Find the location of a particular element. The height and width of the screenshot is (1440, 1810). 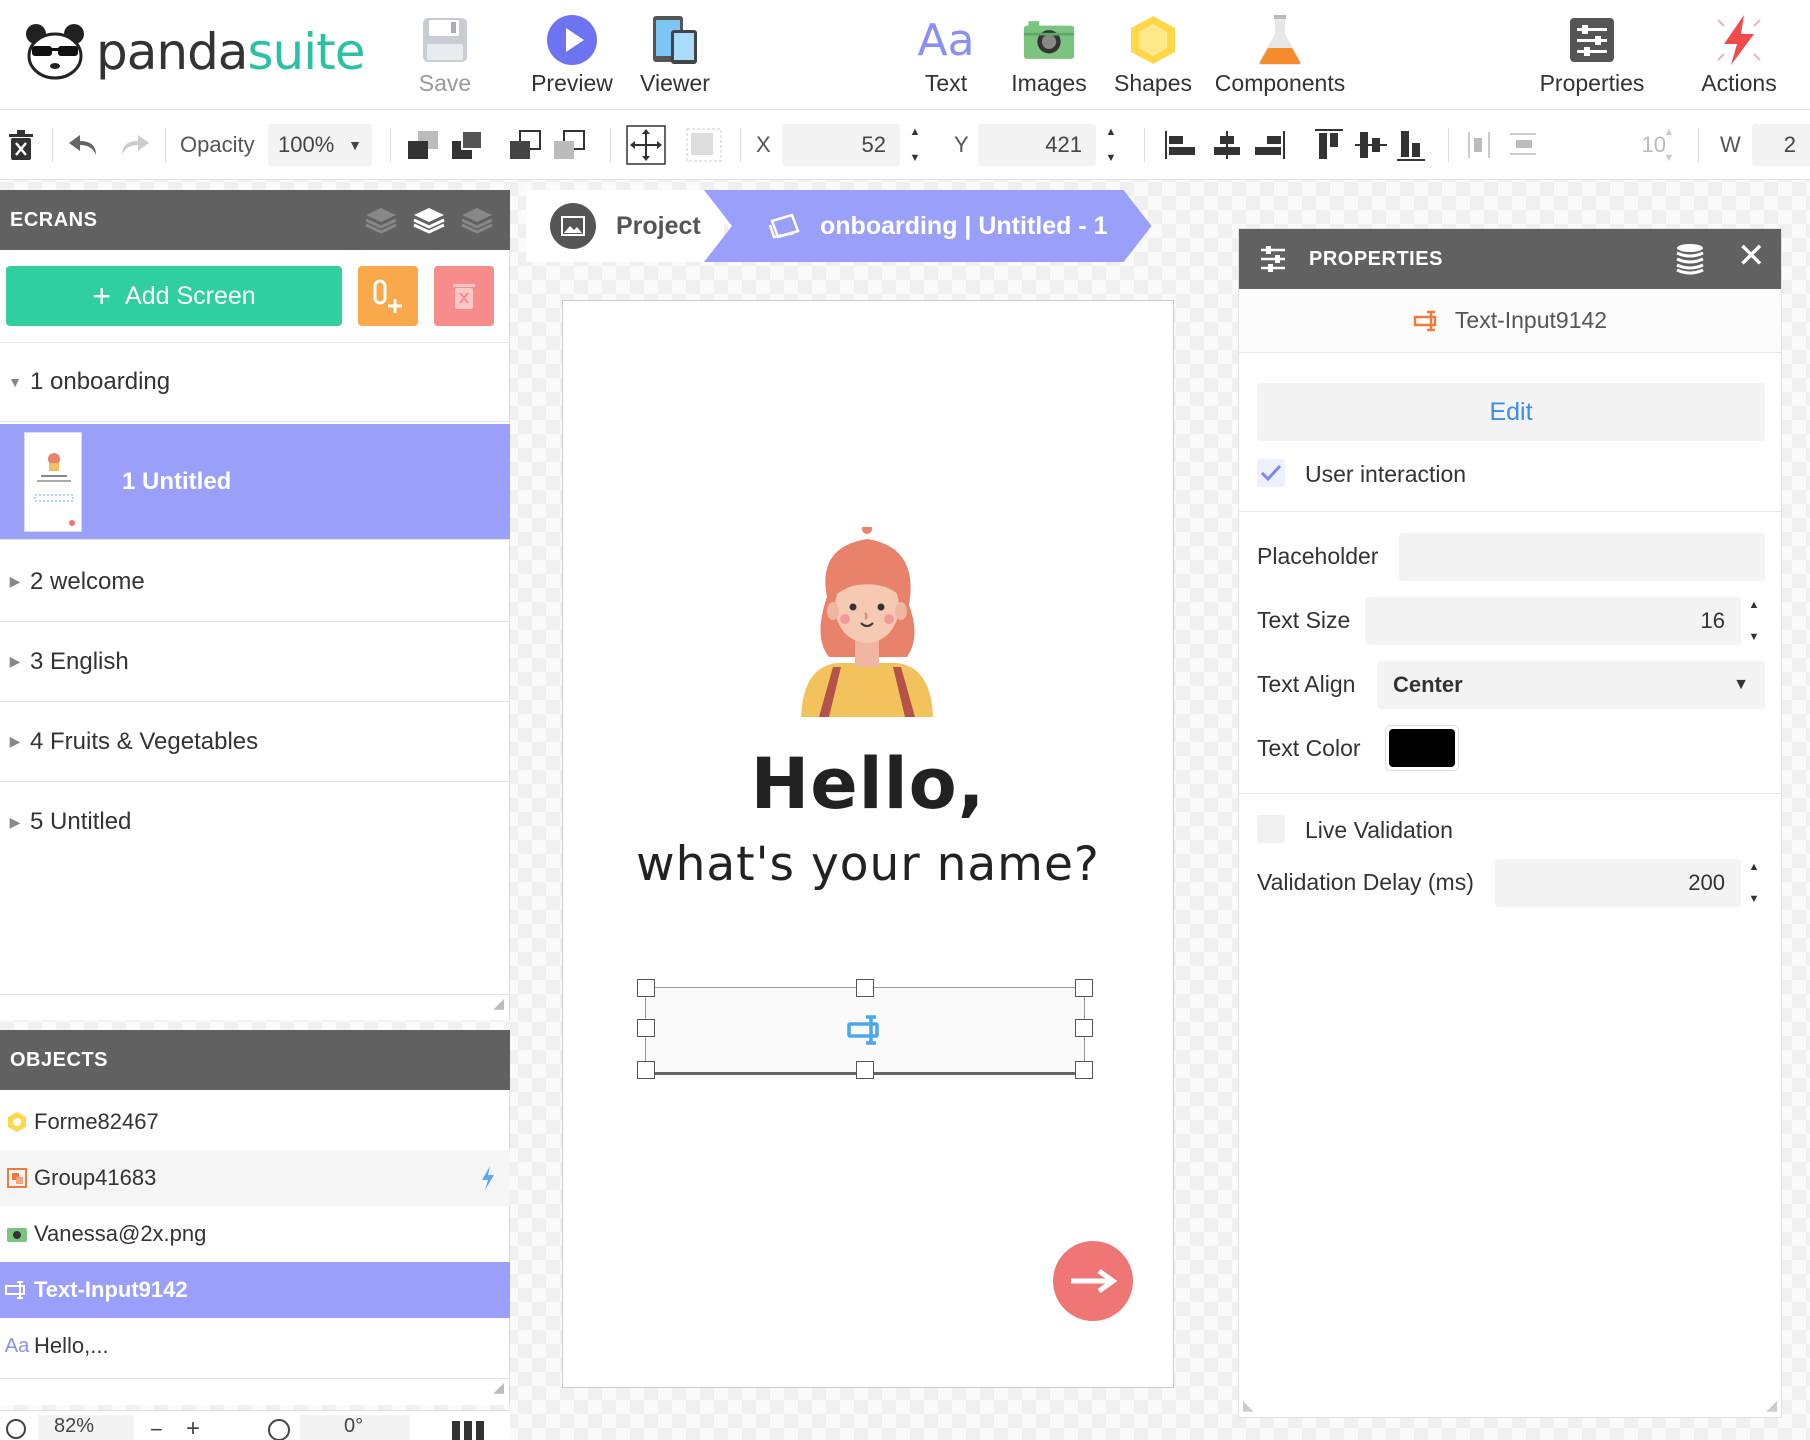

zoom-out-button: − is located at coordinates (156, 1428).